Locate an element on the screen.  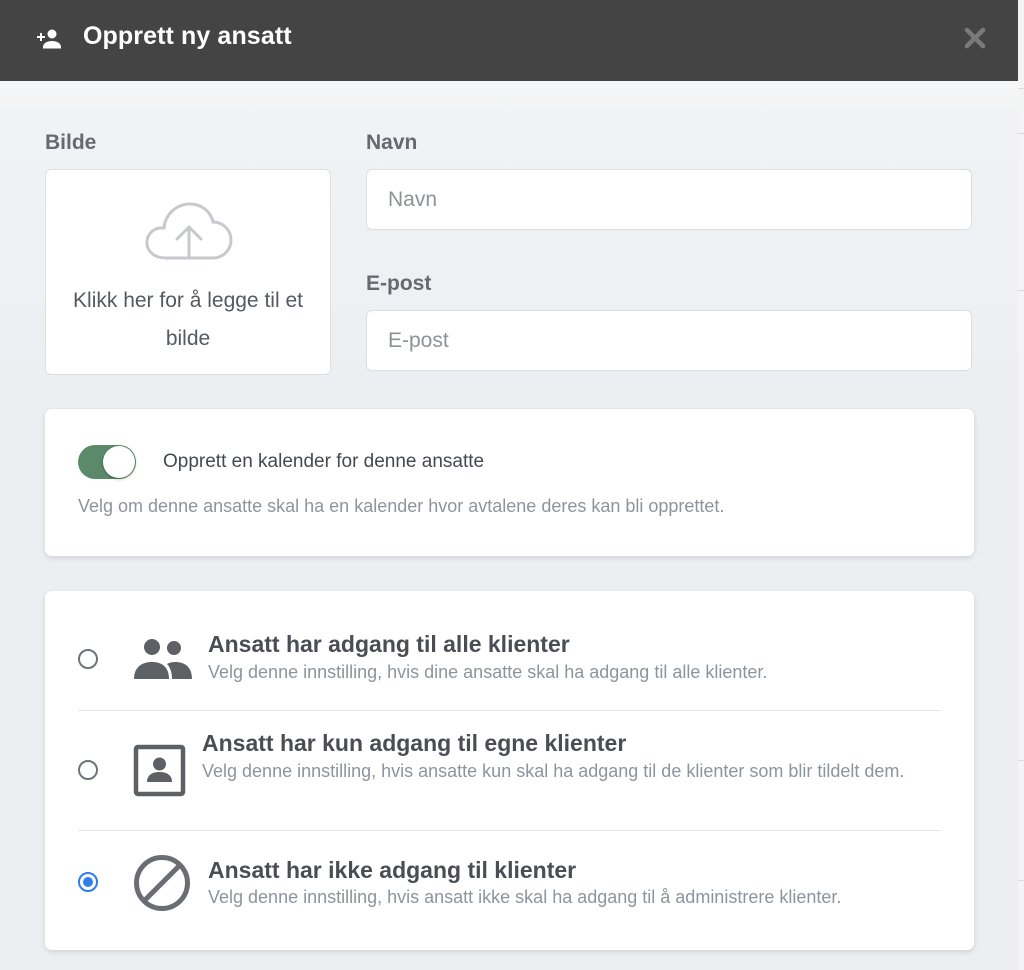
add-person-icon is located at coordinates (49, 39).